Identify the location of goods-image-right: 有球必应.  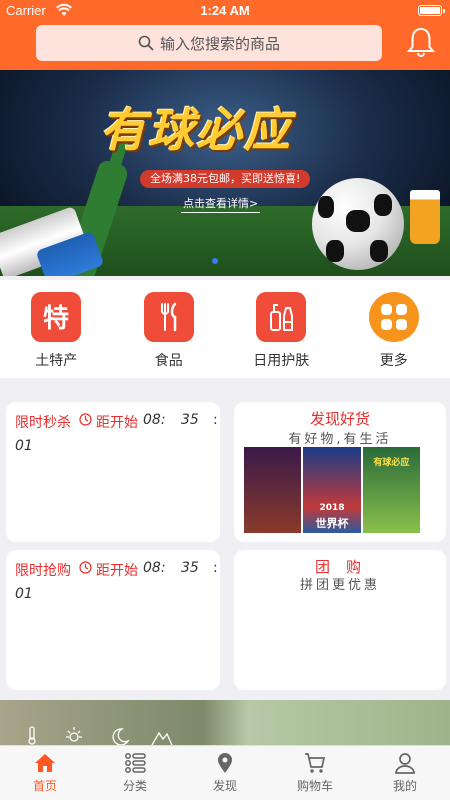
(391, 490).